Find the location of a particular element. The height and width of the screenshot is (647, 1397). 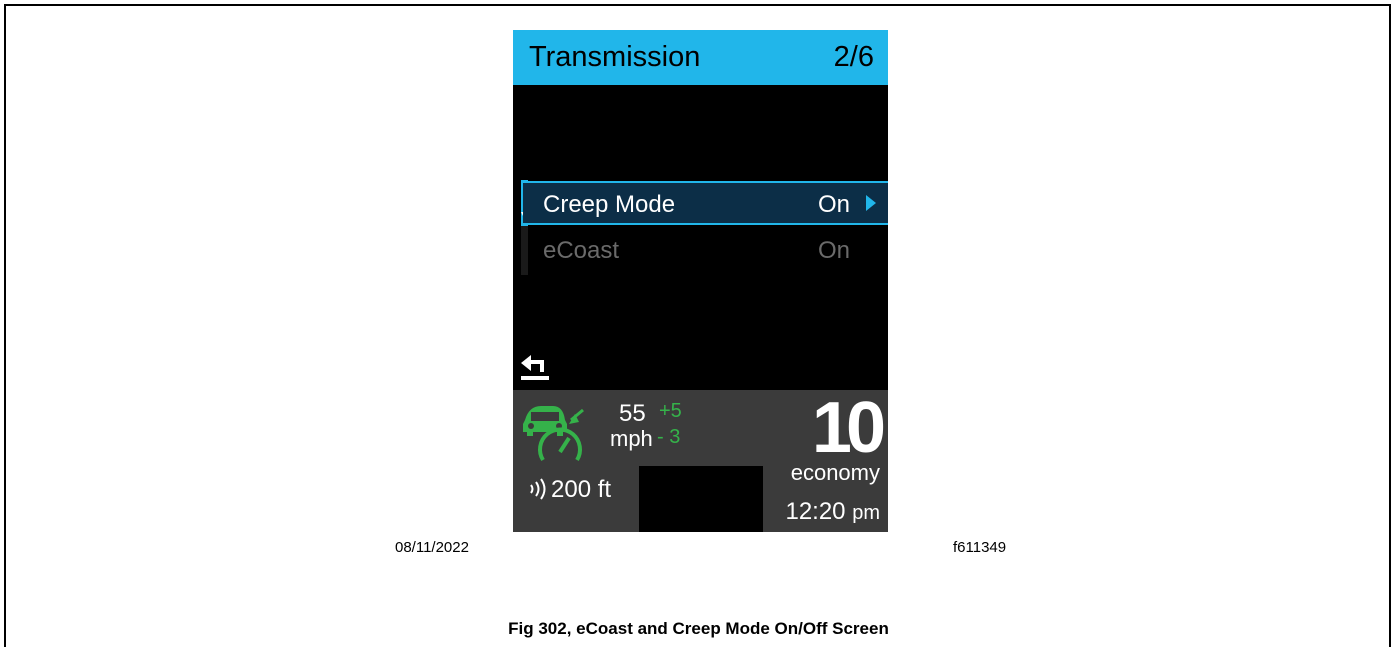

gear-mode: economy is located at coordinates (835, 472).